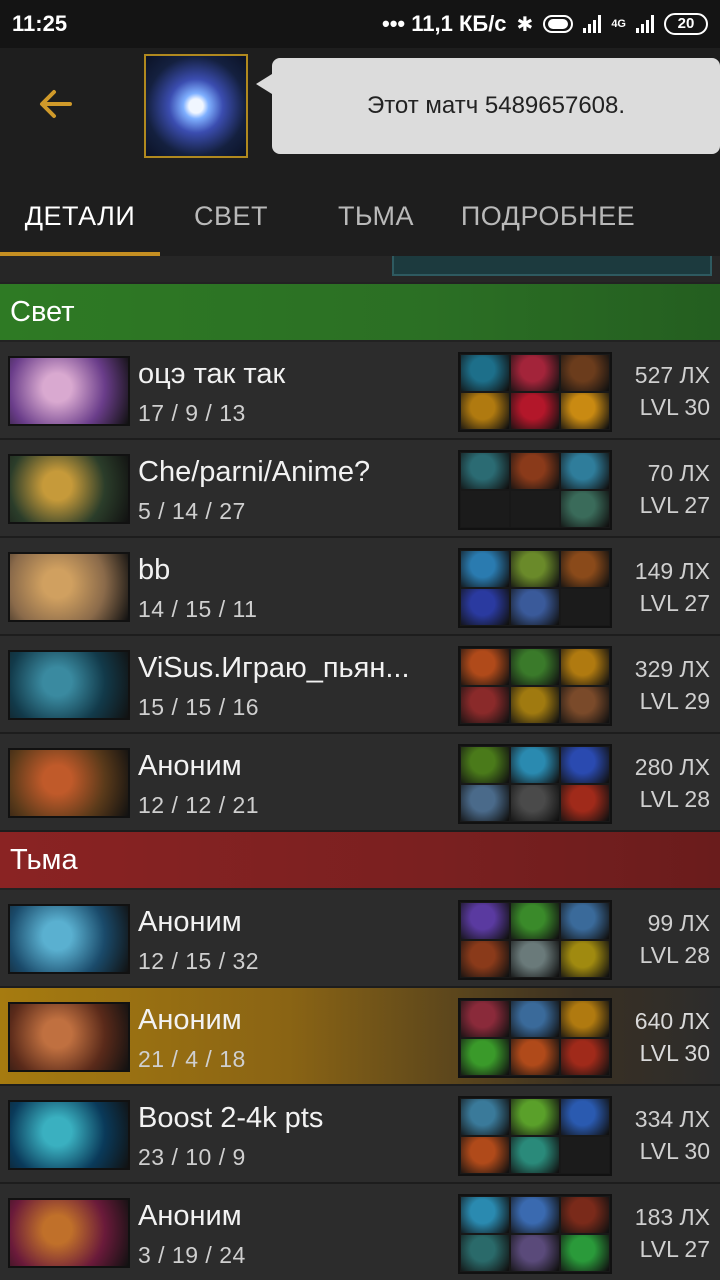  I want to click on player-lasthits: 329 ЛХ, so click(672, 669).